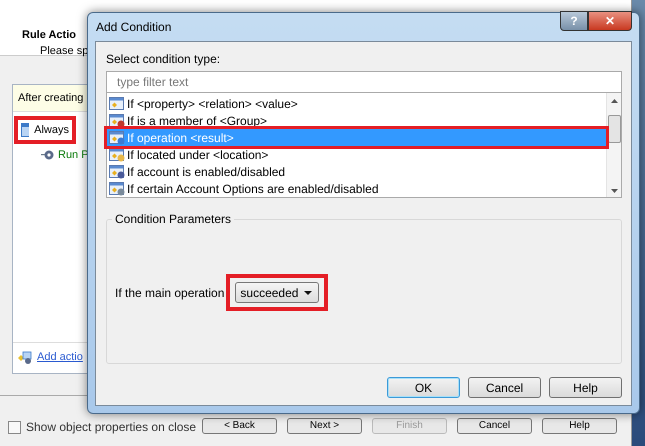 This screenshot has height=446, width=645. I want to click on checkbox, so click(14, 427).